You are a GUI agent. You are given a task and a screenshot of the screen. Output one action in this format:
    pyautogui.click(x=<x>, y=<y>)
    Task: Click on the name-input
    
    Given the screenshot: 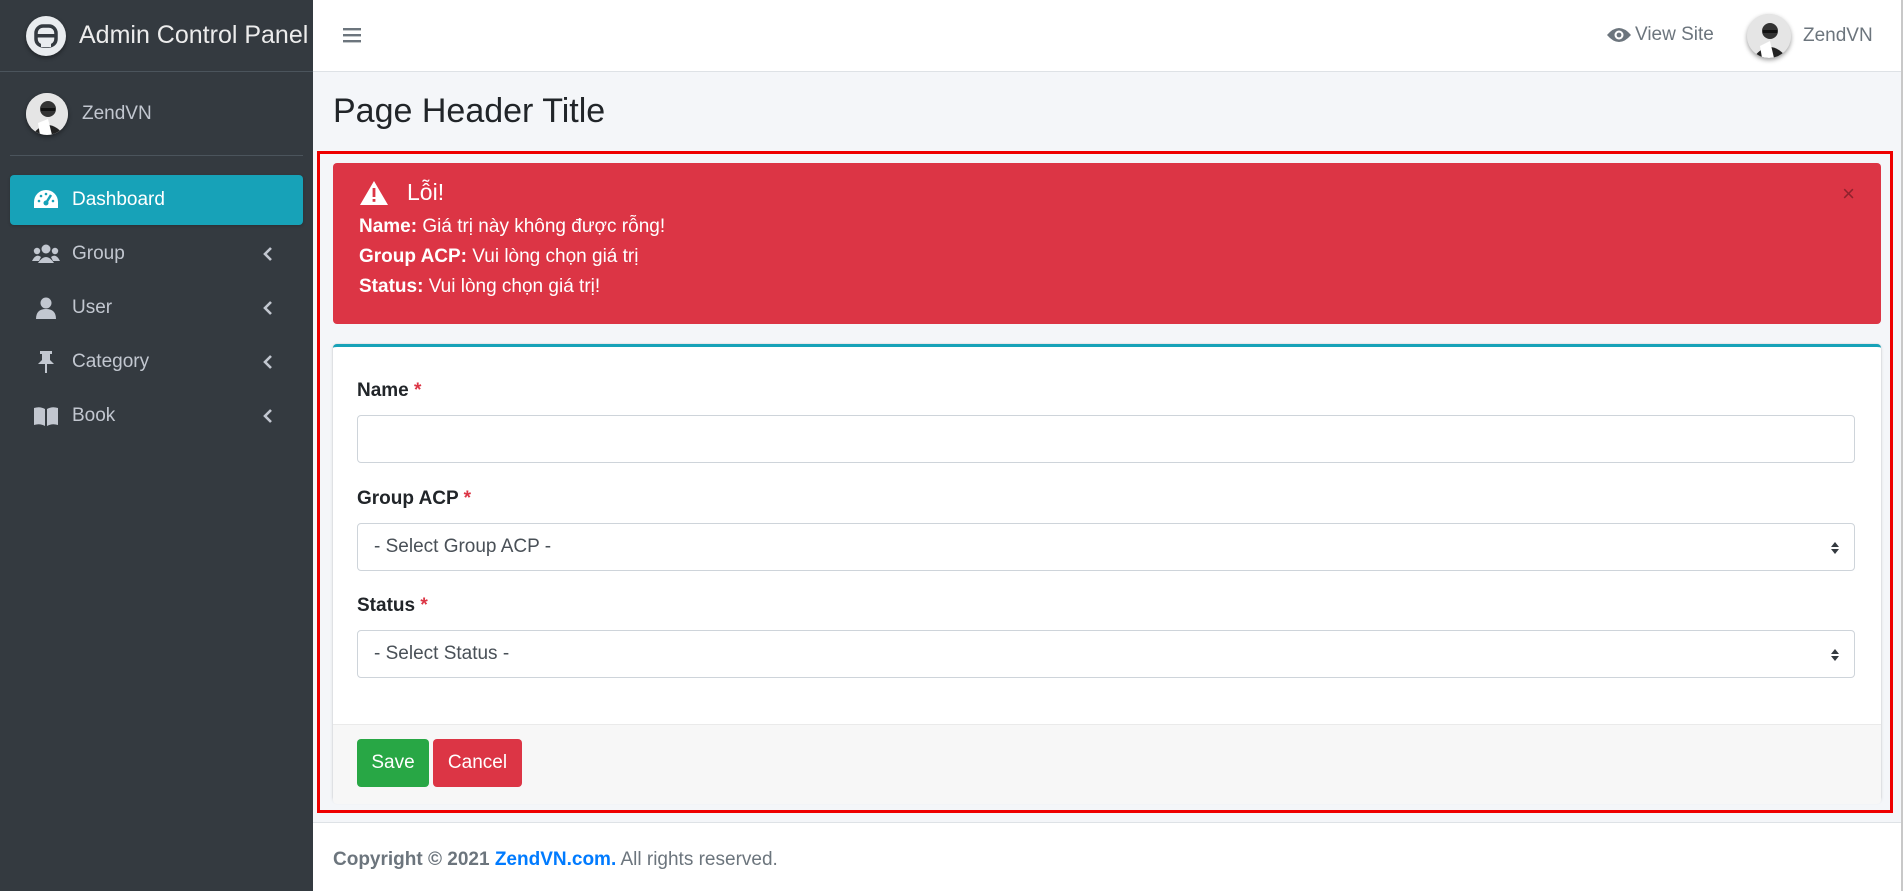 What is the action you would take?
    pyautogui.click(x=1106, y=439)
    